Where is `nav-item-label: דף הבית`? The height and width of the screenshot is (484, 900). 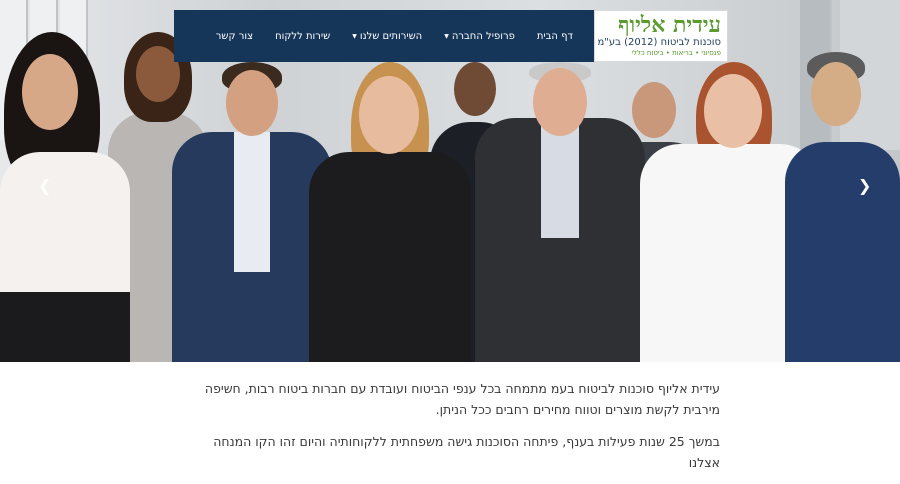
nav-item-label: דף הבית is located at coordinates (554, 36).